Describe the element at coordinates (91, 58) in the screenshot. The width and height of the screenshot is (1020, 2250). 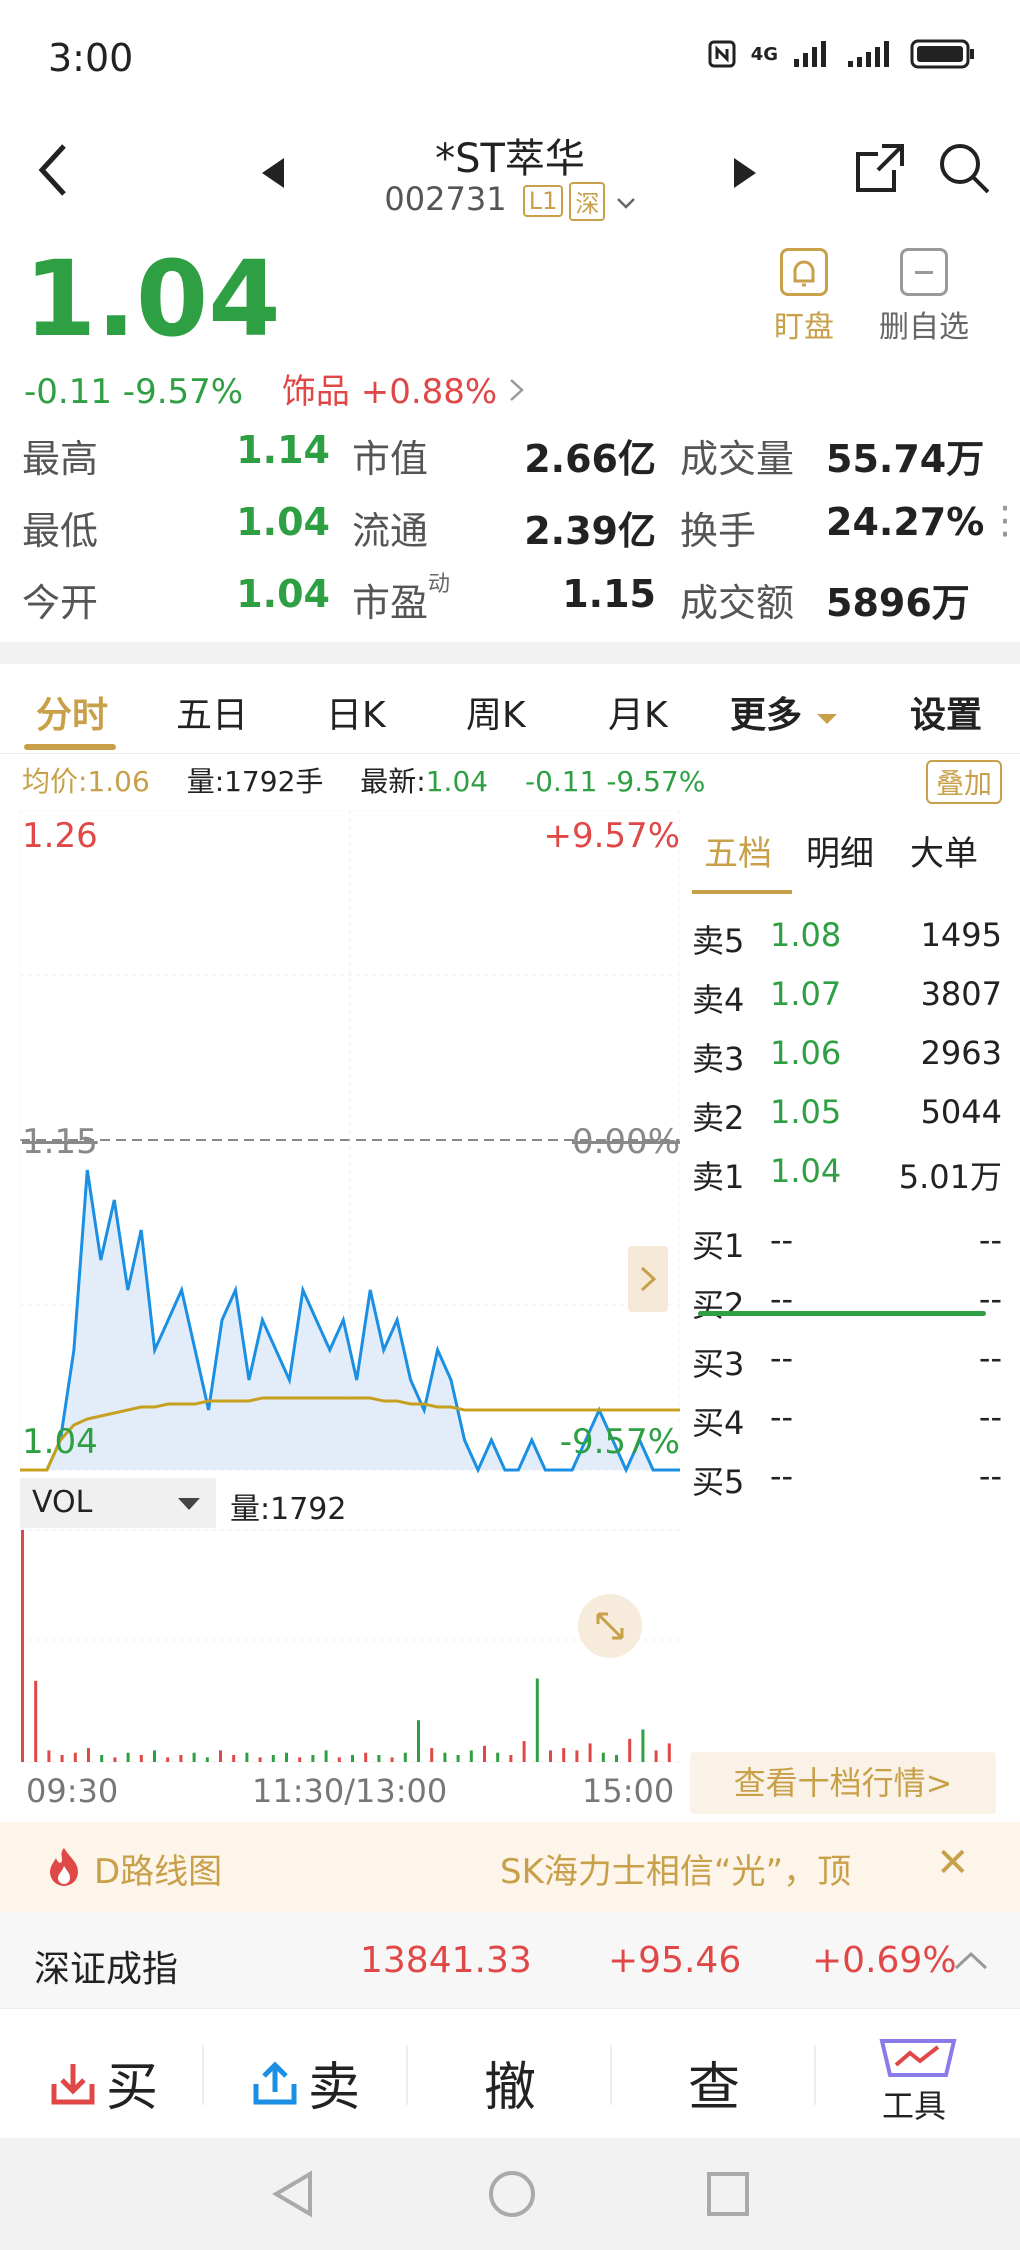
I see `status-time: 3:00` at that location.